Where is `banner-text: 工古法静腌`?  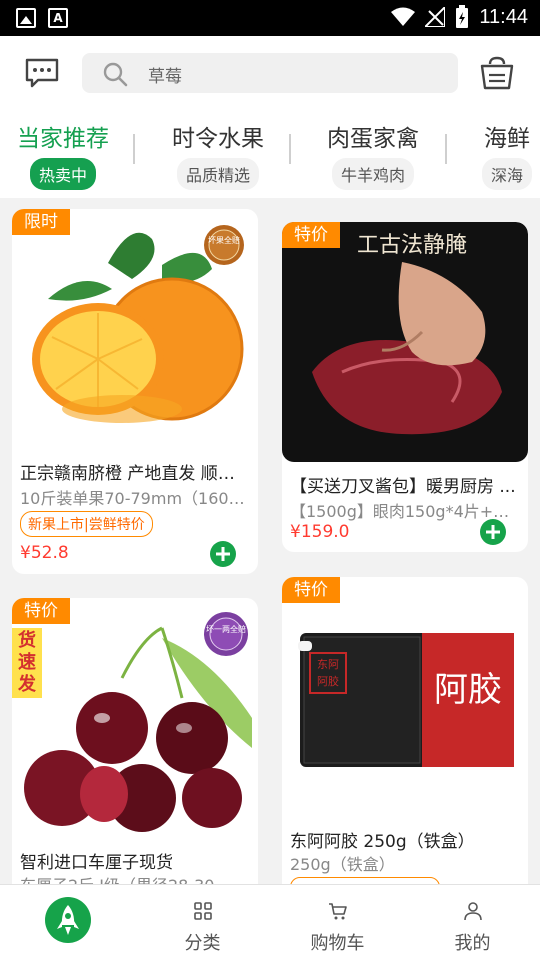
banner-text: 工古法静腌 is located at coordinates (412, 245).